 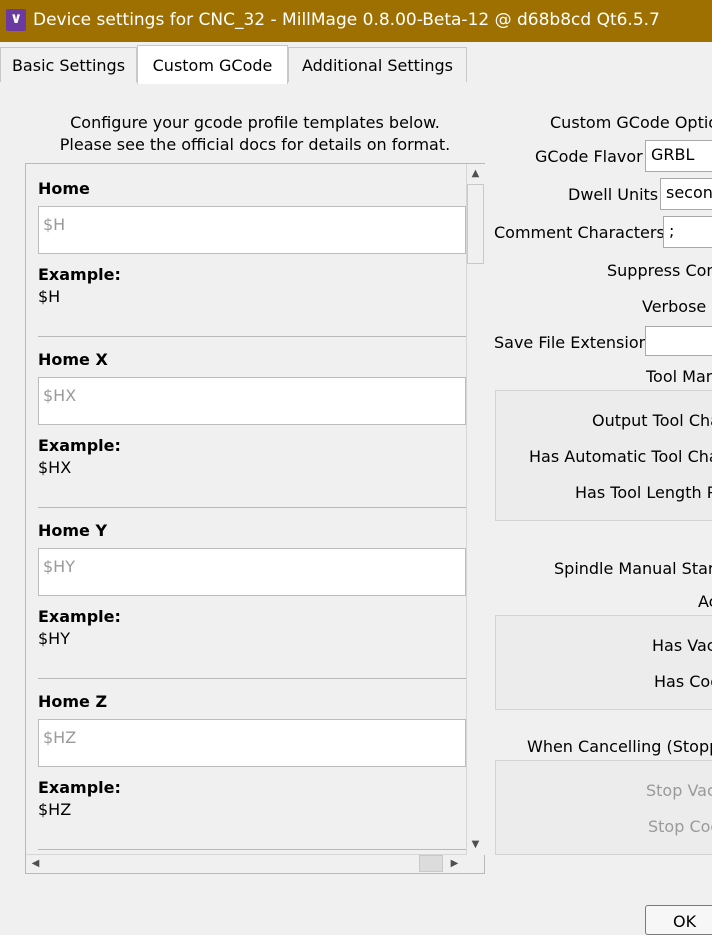 I want to click on has-tool-length-probe-label: Has Tool Length P, so click(x=643, y=492).